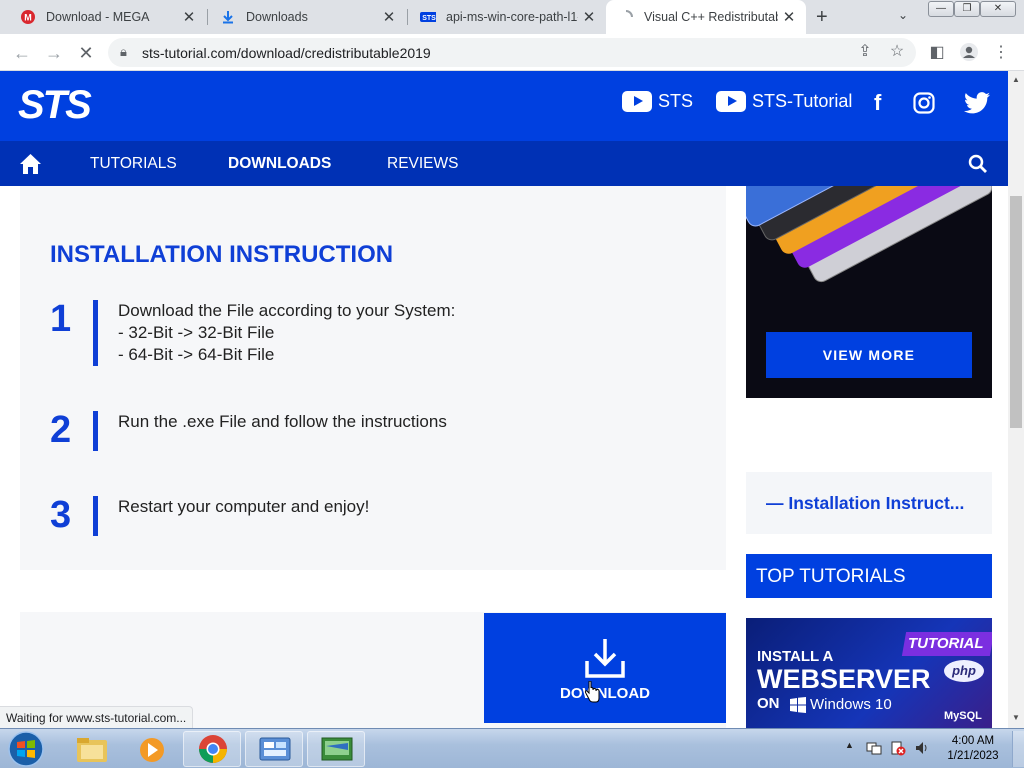 This screenshot has width=1024, height=773. I want to click on menu-kebab-icon: ⋮, so click(1001, 53).